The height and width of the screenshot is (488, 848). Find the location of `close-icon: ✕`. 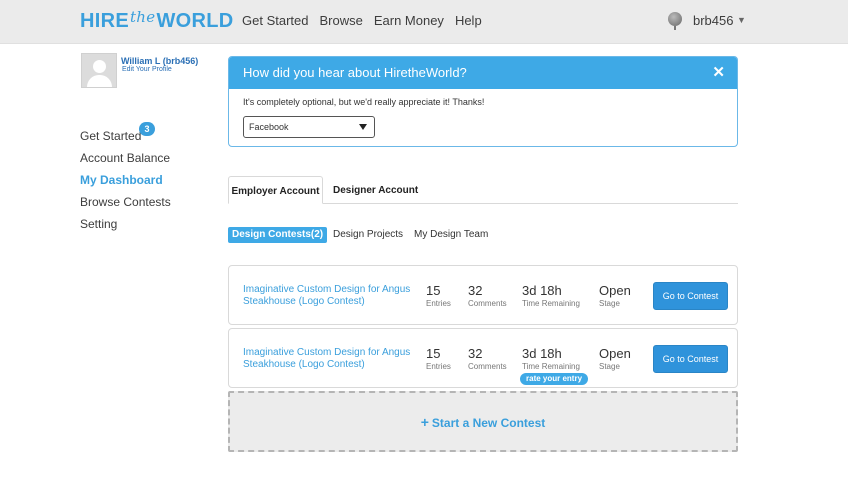

close-icon: ✕ is located at coordinates (718, 72).